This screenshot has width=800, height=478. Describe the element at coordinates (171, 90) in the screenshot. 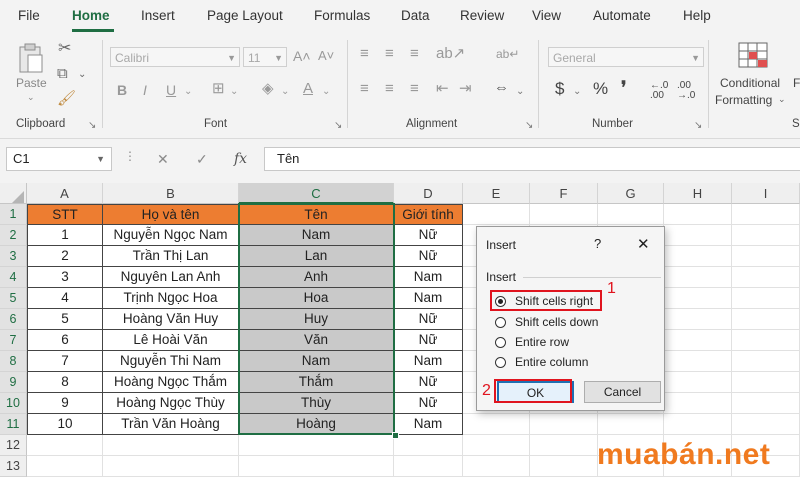

I see `underline-icon: U` at that location.